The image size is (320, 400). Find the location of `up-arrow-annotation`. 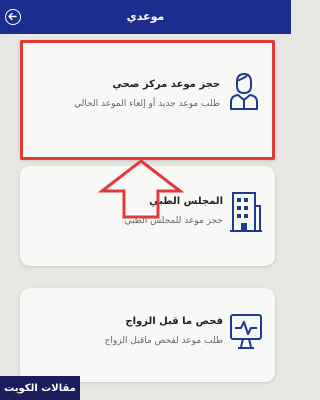

up-arrow-annotation is located at coordinates (141, 189).